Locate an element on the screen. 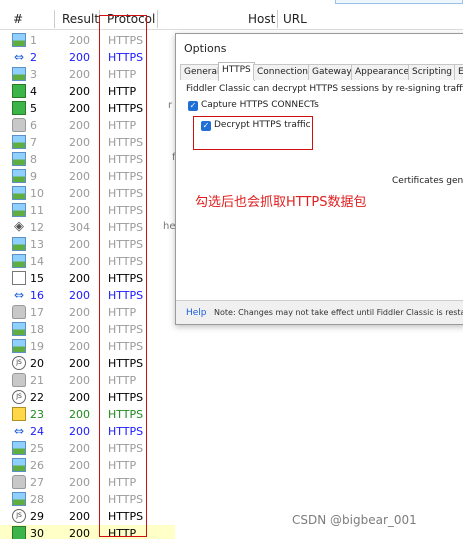 The height and width of the screenshot is (539, 463). session-row: JS 29 200 HTTPS is located at coordinates (87, 516).